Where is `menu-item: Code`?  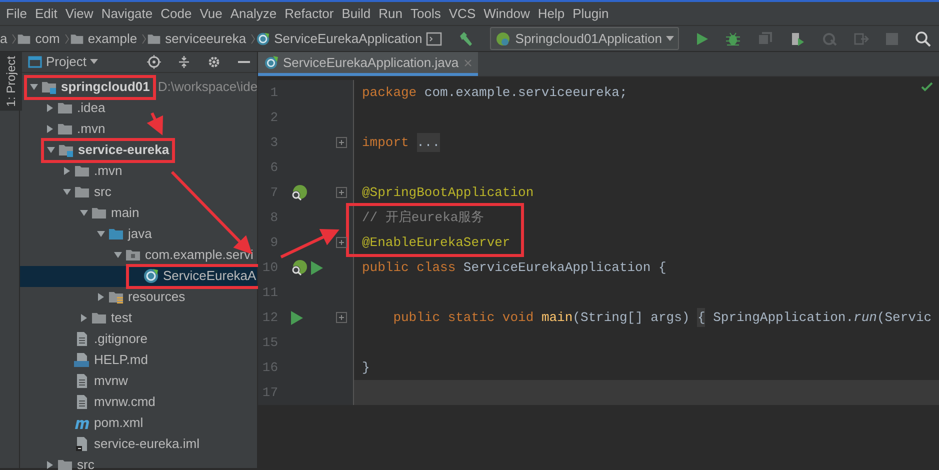 menu-item: Code is located at coordinates (178, 14).